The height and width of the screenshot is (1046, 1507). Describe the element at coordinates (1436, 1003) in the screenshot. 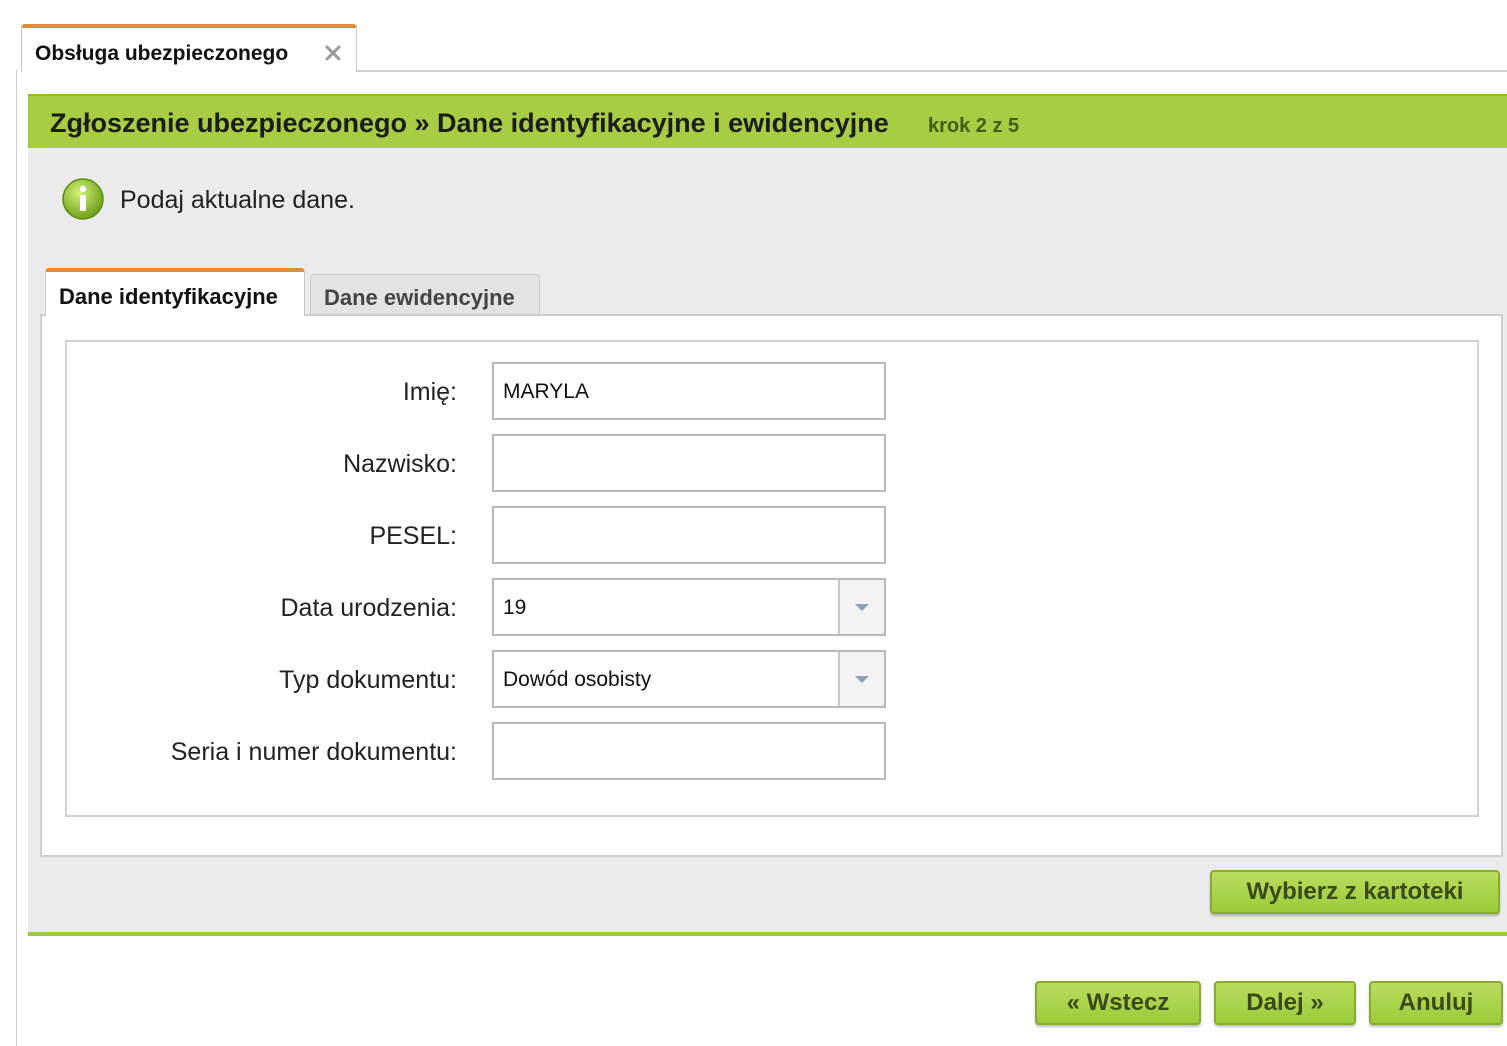

I see `cancel-button: Anuluj` at that location.